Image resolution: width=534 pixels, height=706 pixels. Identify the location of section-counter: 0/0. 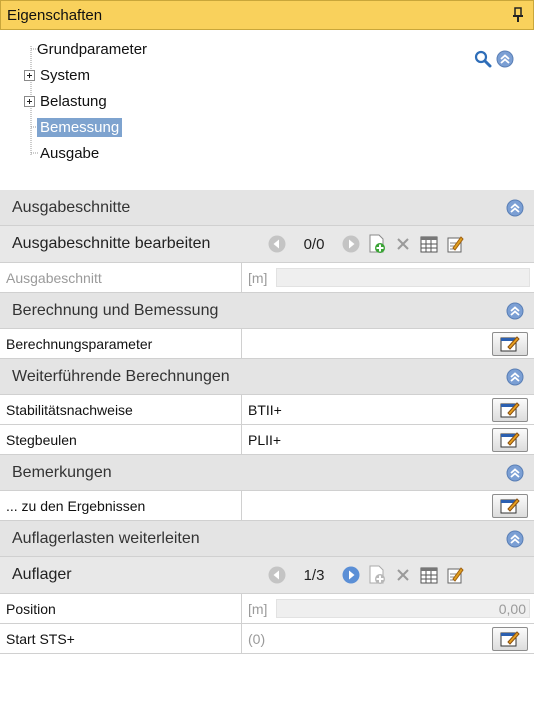
(314, 244).